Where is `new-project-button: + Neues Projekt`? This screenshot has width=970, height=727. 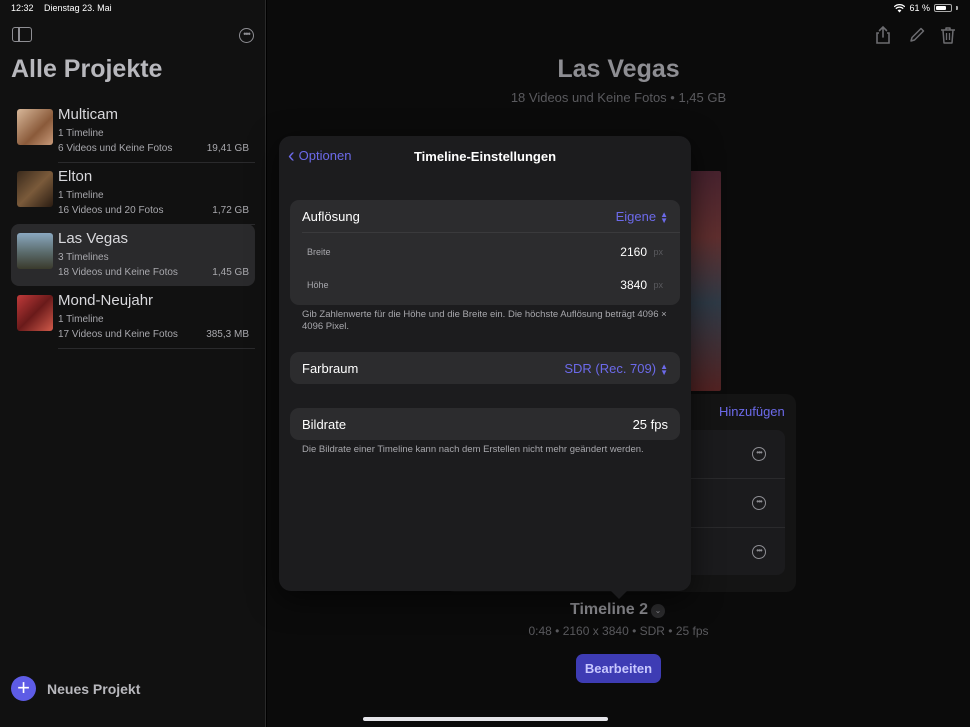
new-project-button: + Neues Projekt is located at coordinates (75, 688).